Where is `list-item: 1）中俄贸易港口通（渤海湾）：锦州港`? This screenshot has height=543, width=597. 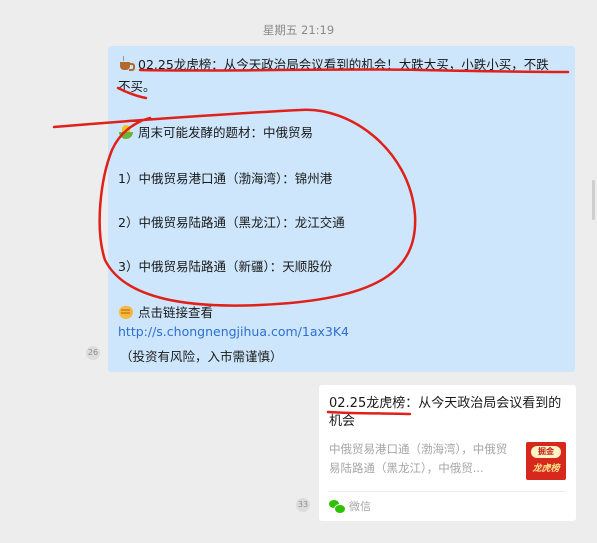
list-item: 1）中俄贸易港口通（渤海湾）：锦州港 is located at coordinates (225, 178).